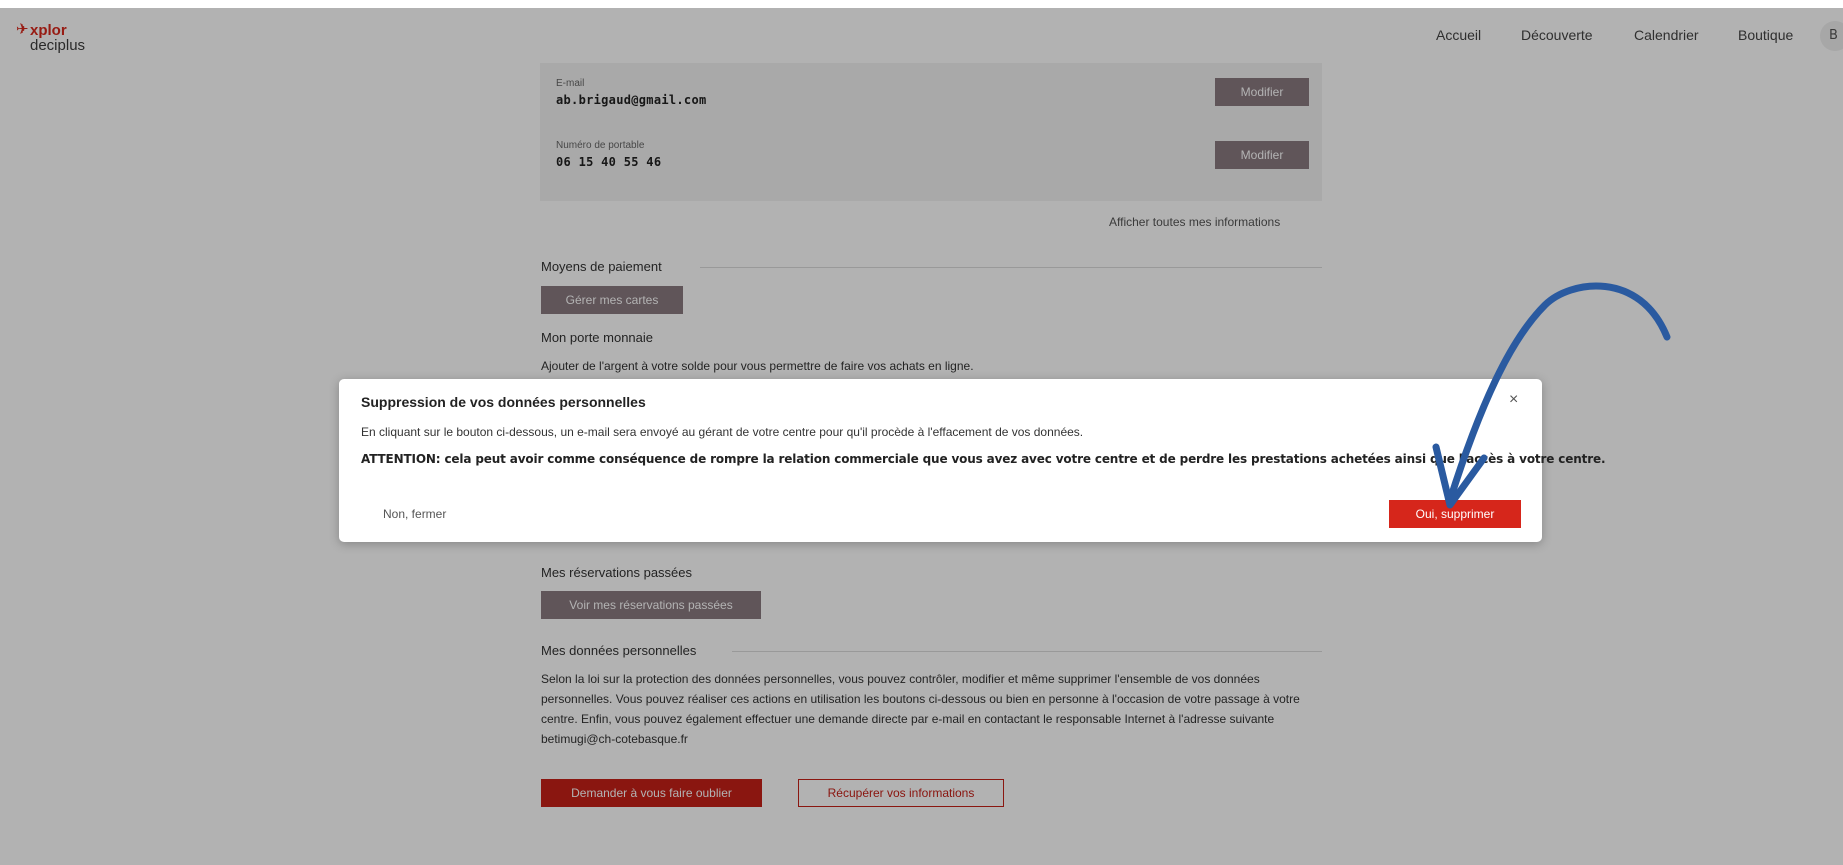 This screenshot has width=1843, height=865. Describe the element at coordinates (1455, 514) in the screenshot. I see `confirm-delete-button: Oui, supprimer` at that location.